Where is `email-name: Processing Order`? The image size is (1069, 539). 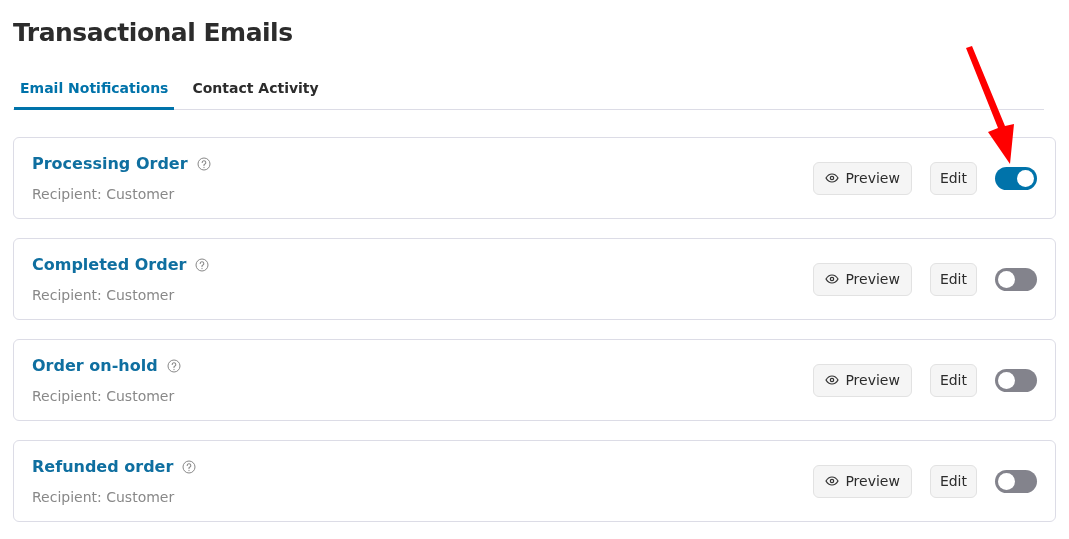
email-name: Processing Order is located at coordinates (110, 163).